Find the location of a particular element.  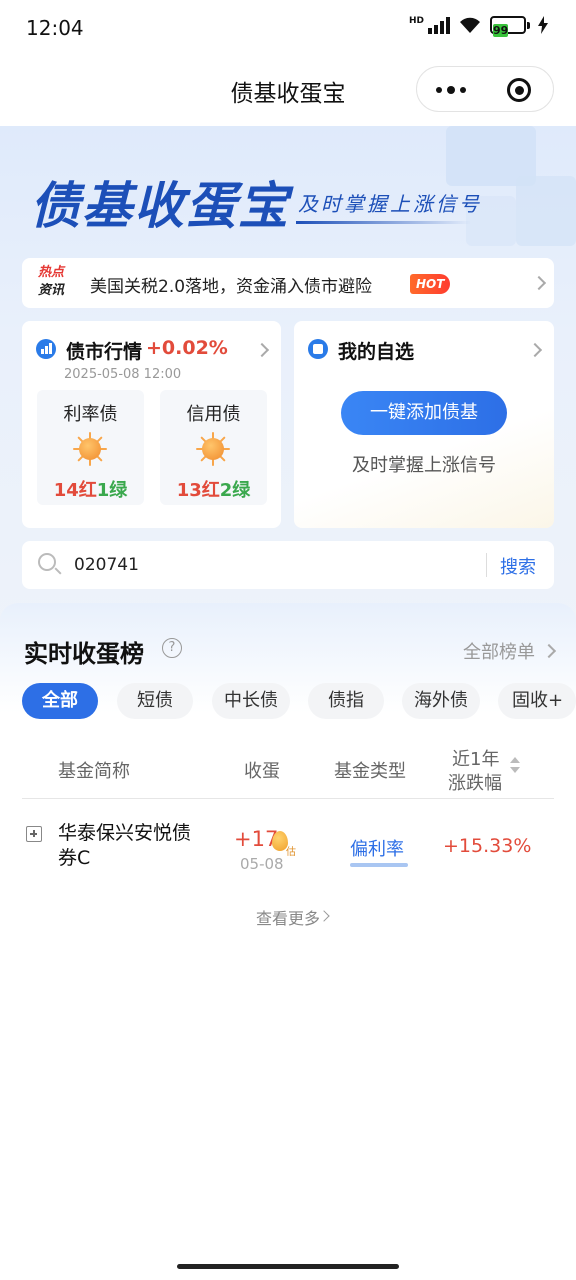

table-row: 华泰保兴安悦债券C +17 估 05-08 偏利率 +15.33% is located at coordinates (288, 849).